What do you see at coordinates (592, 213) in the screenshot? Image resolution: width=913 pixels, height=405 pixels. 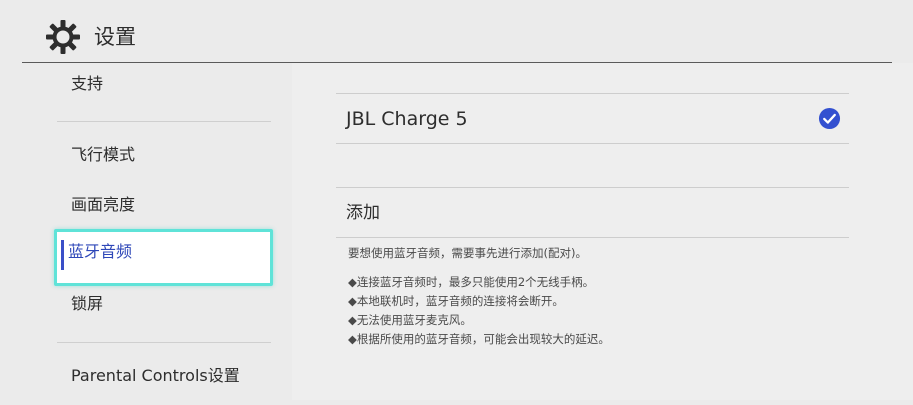 I see `add-device-button: 添加` at bounding box center [592, 213].